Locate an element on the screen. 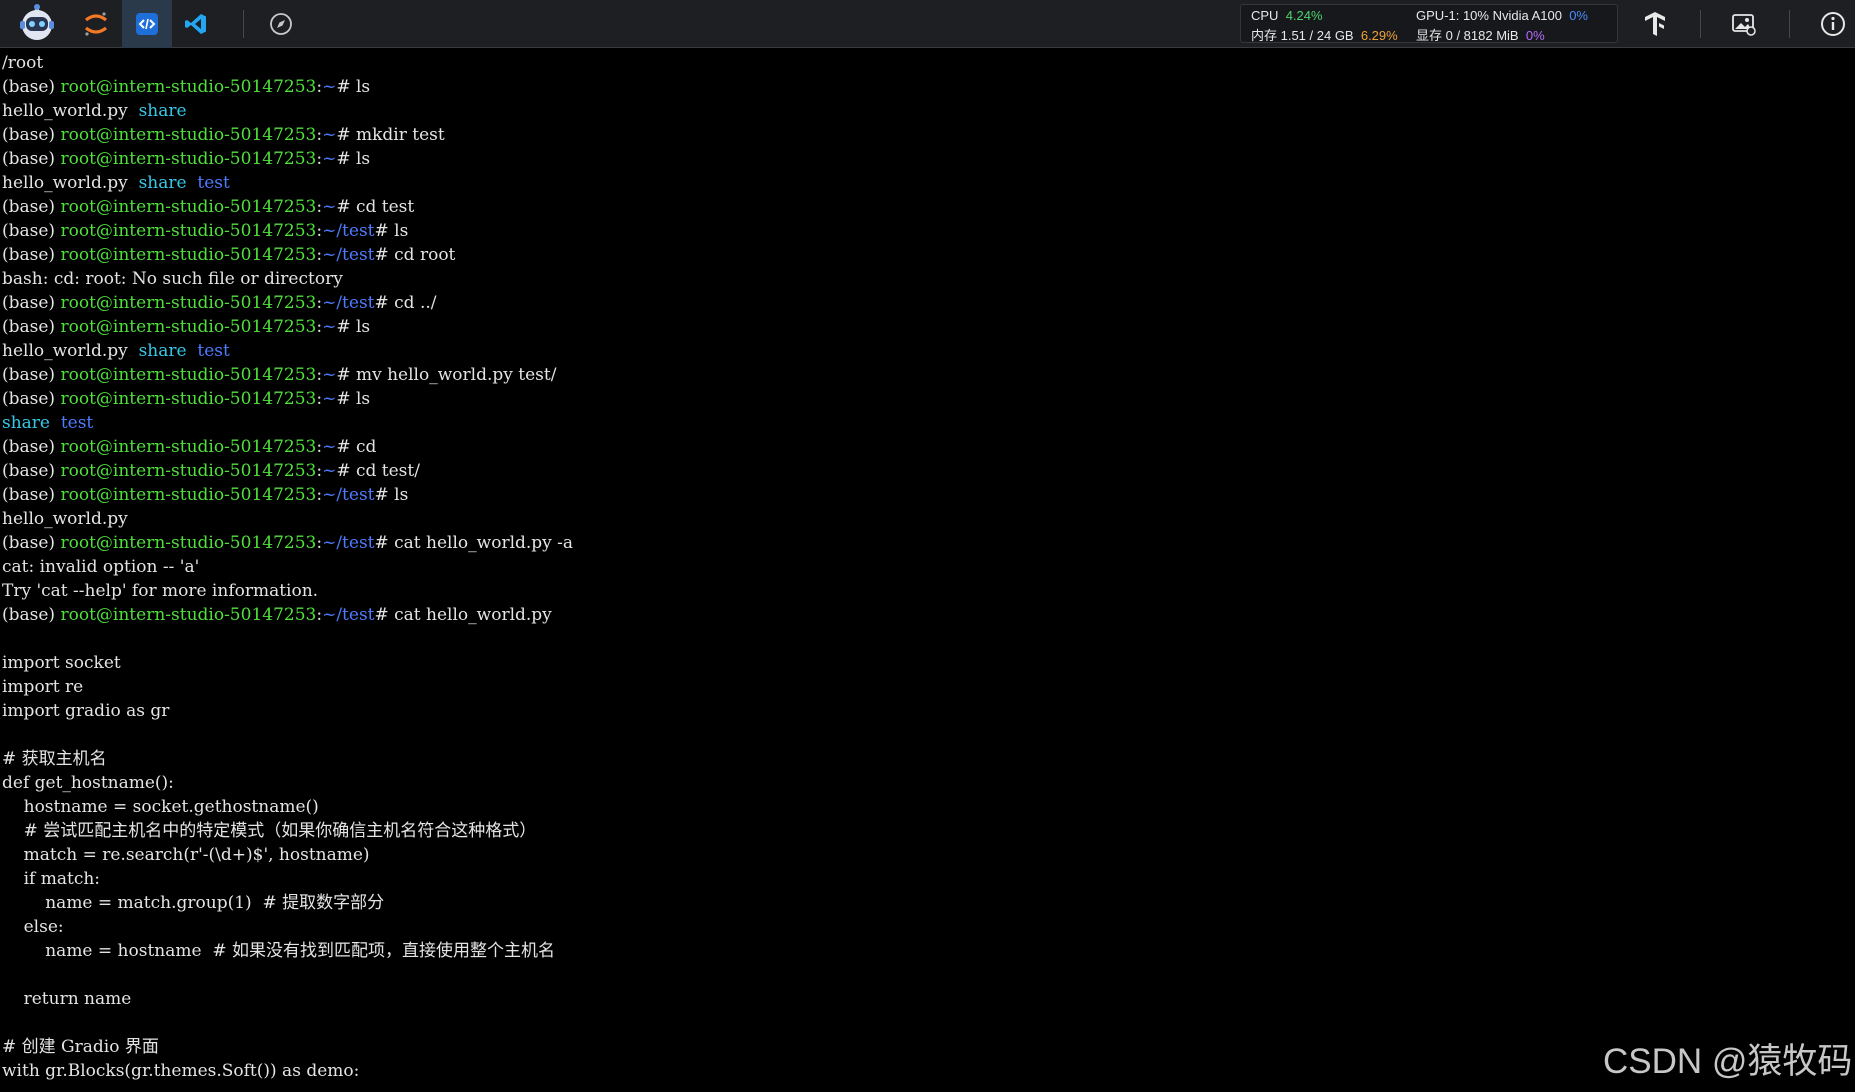 The height and width of the screenshot is (1092, 1855). cpu-label: CPU is located at coordinates (1265, 15).